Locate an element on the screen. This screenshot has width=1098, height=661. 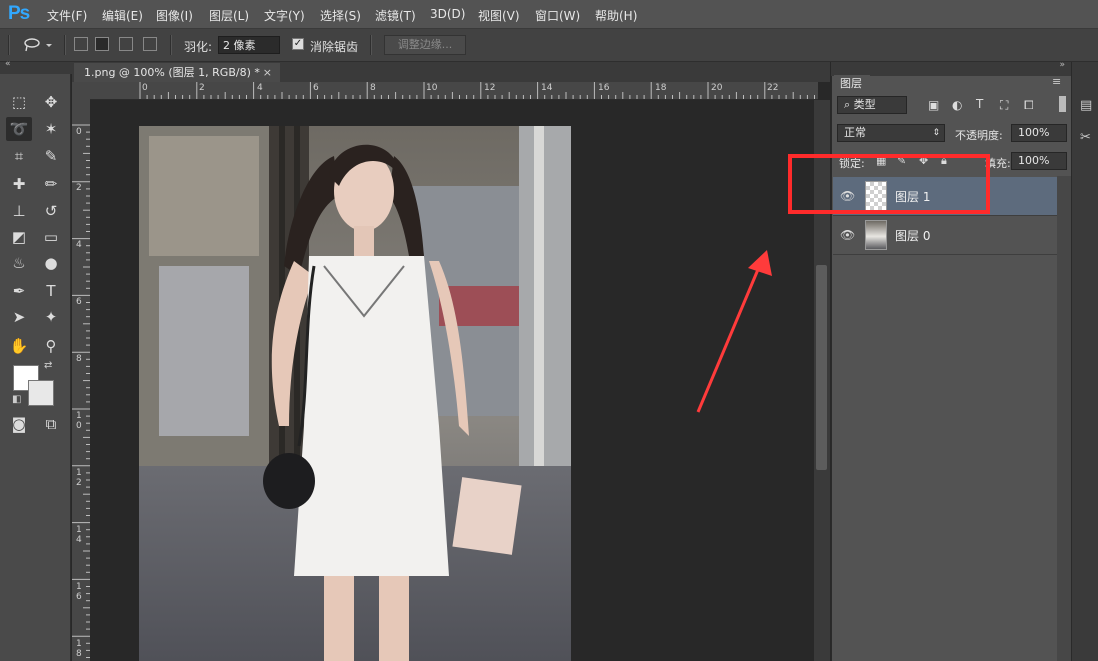
menu-view: 视图(V) is located at coordinates (499, 15).